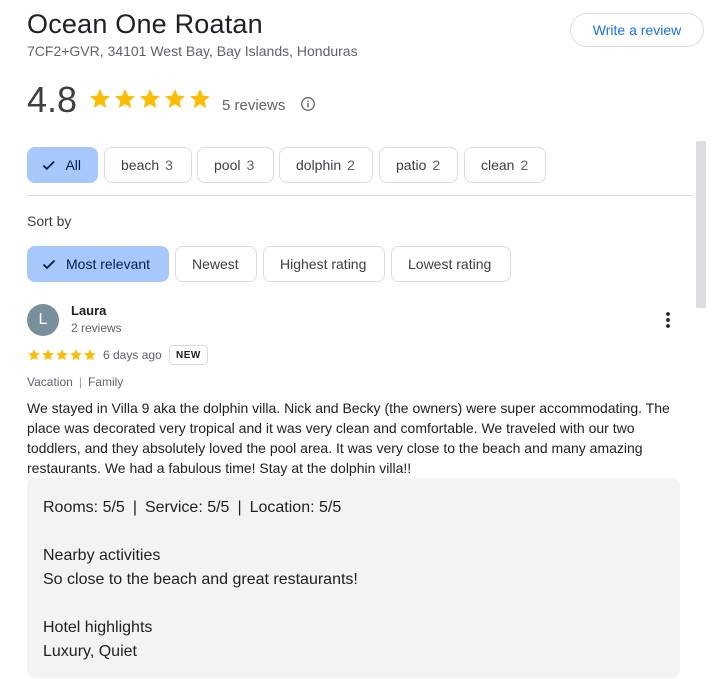 This screenshot has height=679, width=721. What do you see at coordinates (140, 165) in the screenshot?
I see `topic-chip-label: beach` at bounding box center [140, 165].